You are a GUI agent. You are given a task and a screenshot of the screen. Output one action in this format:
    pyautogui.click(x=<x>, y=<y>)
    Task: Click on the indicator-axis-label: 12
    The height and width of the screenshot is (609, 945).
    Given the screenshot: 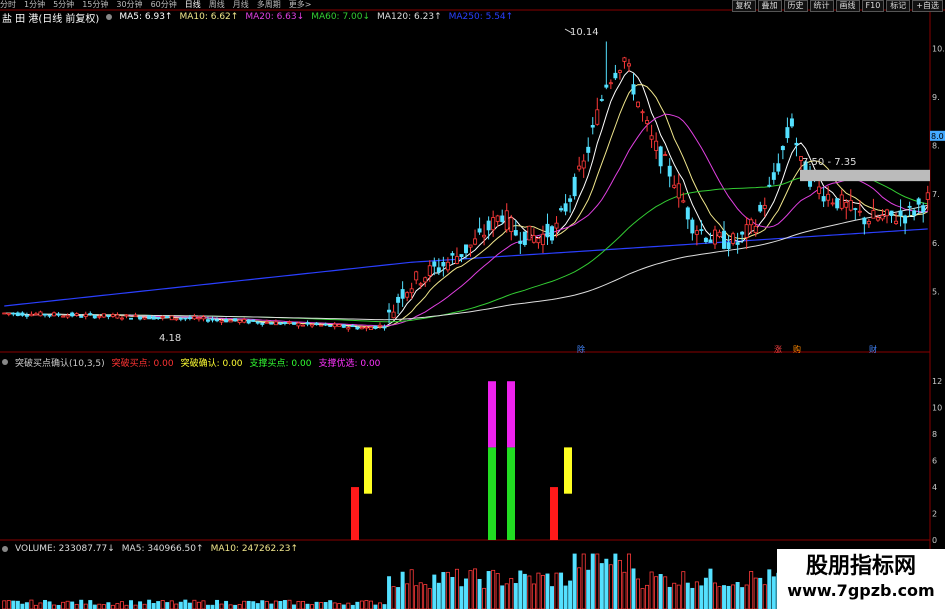 What is the action you would take?
    pyautogui.click(x=937, y=381)
    